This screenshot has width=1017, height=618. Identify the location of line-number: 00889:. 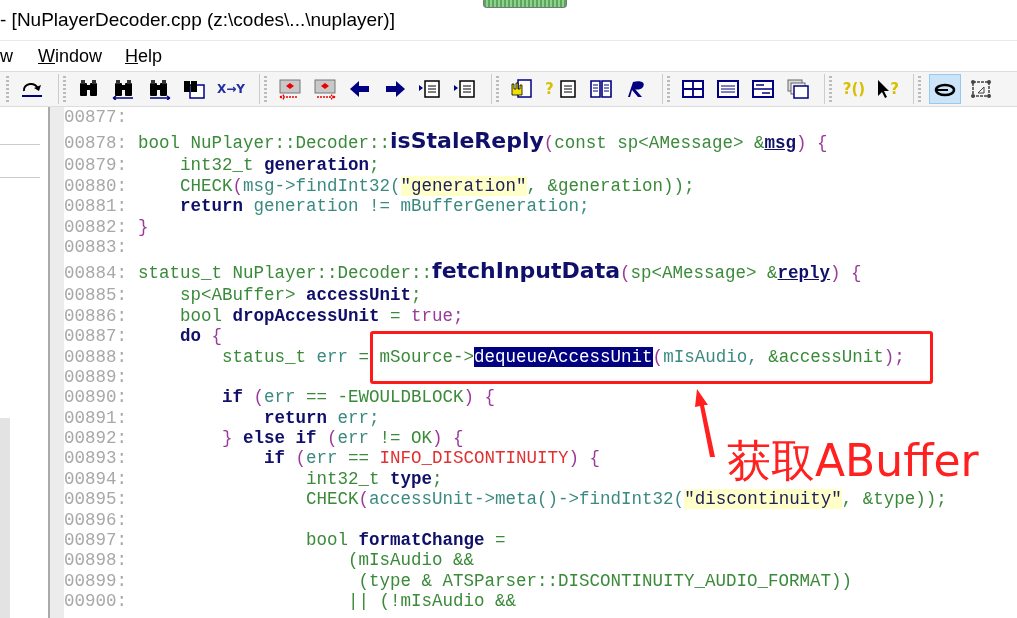
(96, 377).